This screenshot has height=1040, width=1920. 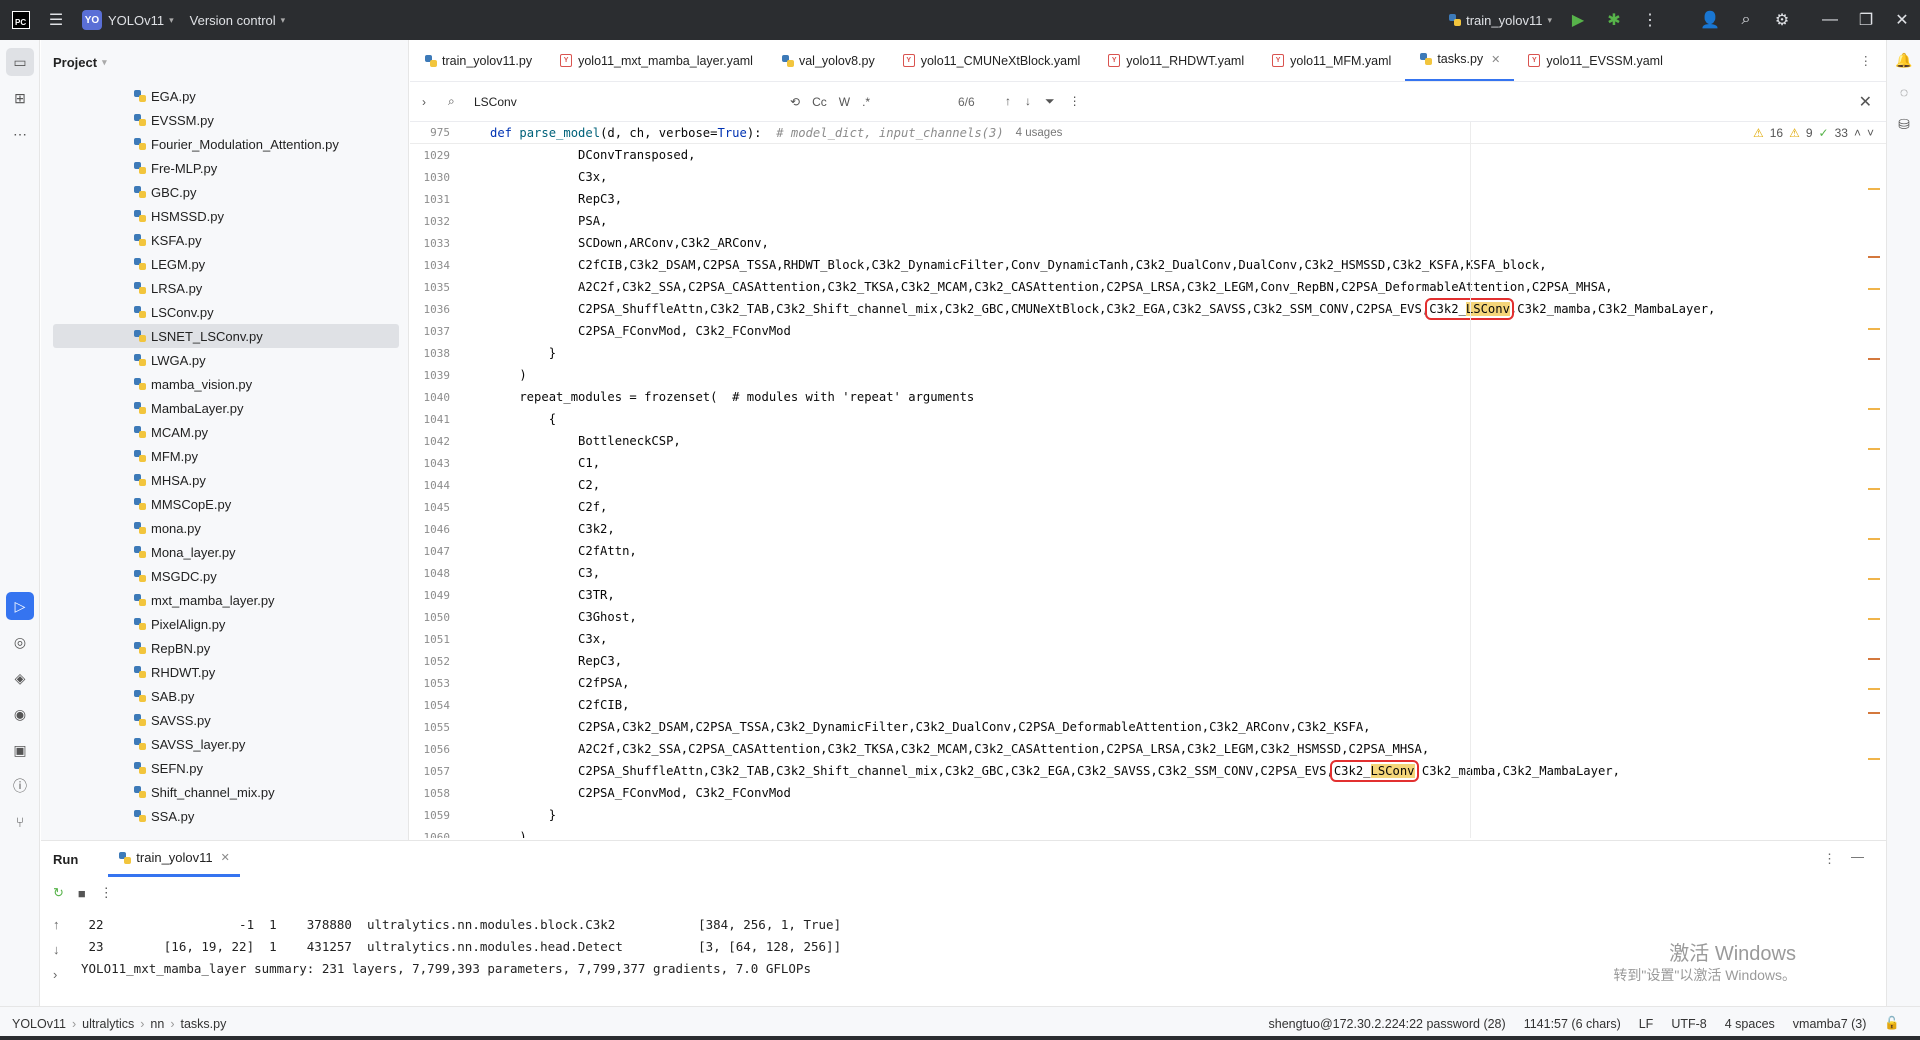 What do you see at coordinates (1710, 20) in the screenshot?
I see `add-user-icon: 👤` at bounding box center [1710, 20].